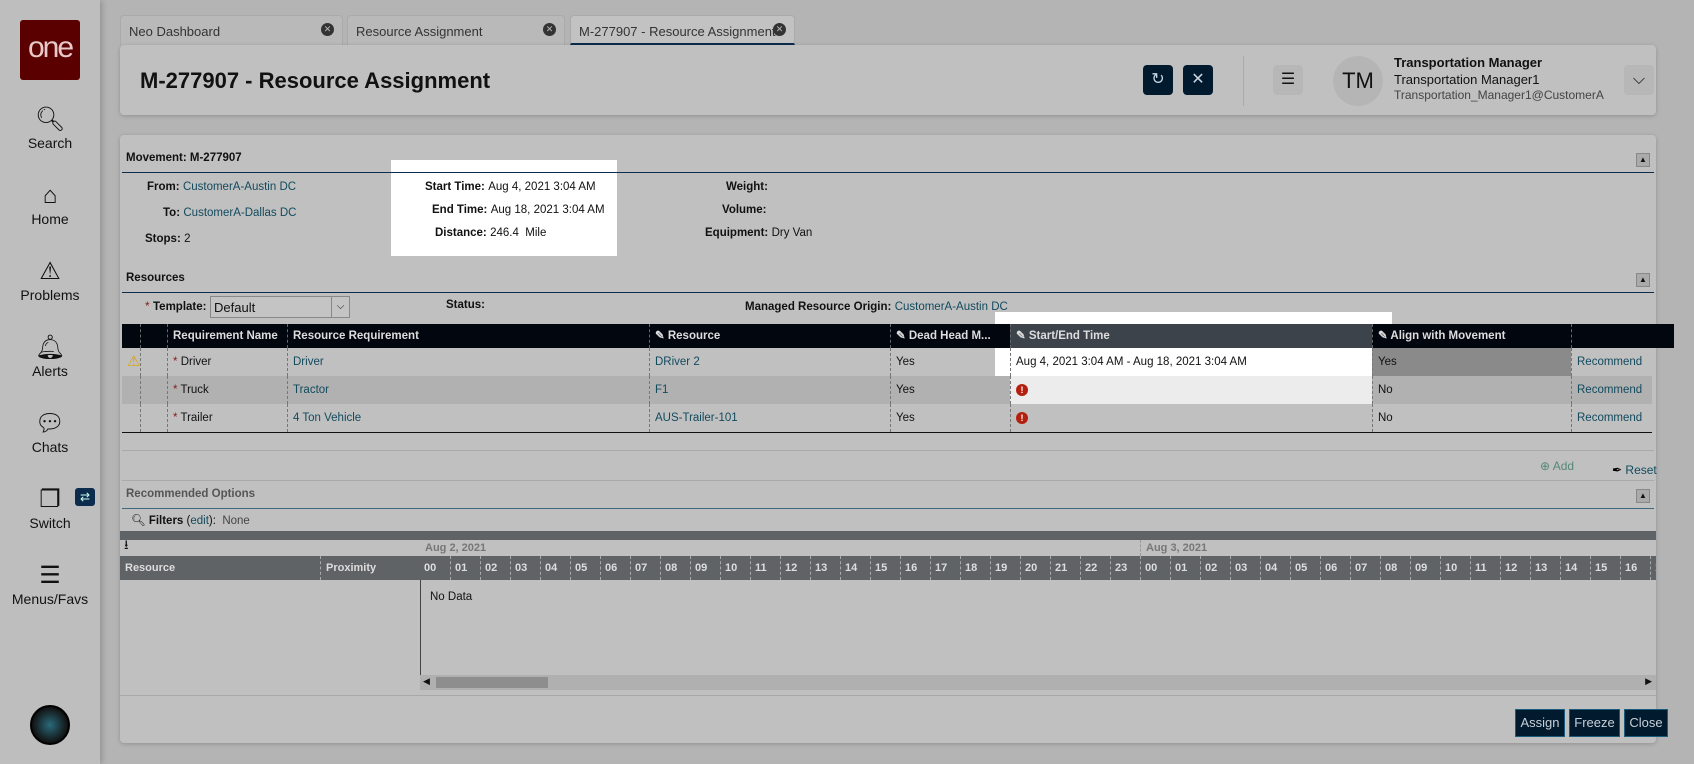 This screenshot has height=764, width=1694. What do you see at coordinates (1557, 466) in the screenshot?
I see `add-button: ⊕ Add` at bounding box center [1557, 466].